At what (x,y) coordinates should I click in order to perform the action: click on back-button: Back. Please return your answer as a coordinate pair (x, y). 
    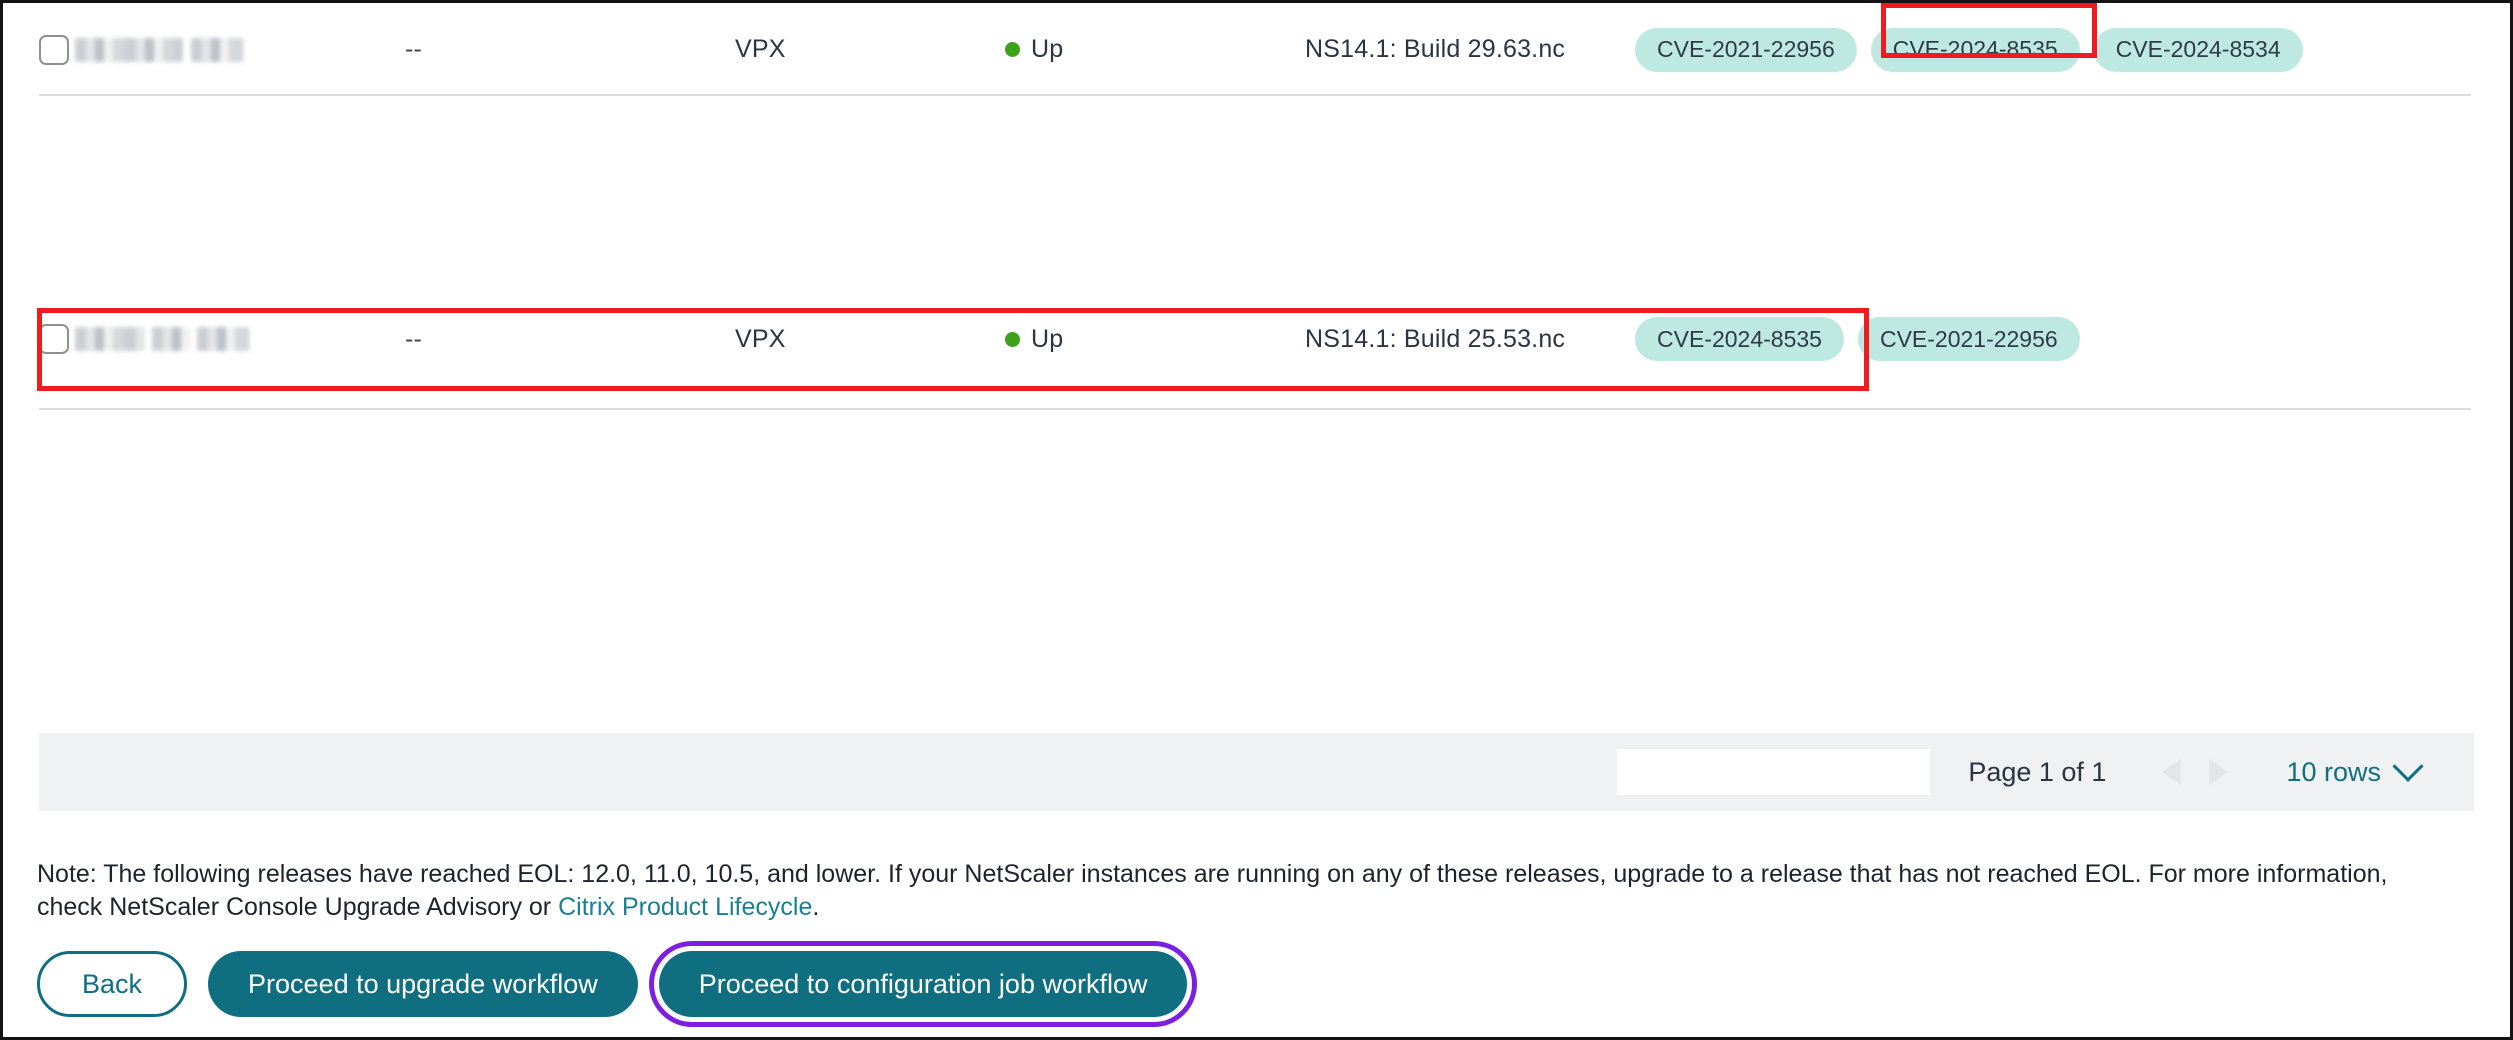
    Looking at the image, I should click on (112, 984).